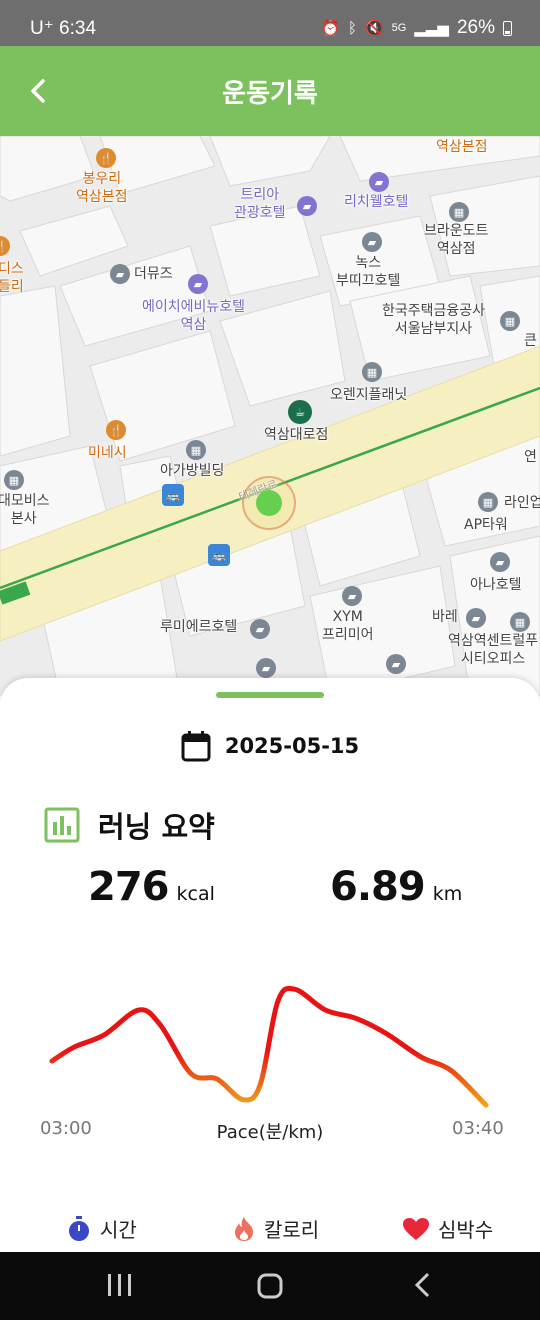 Image resolution: width=540 pixels, height=1324 pixels. Describe the element at coordinates (244, 1228) in the screenshot. I see `flame-icon` at that location.